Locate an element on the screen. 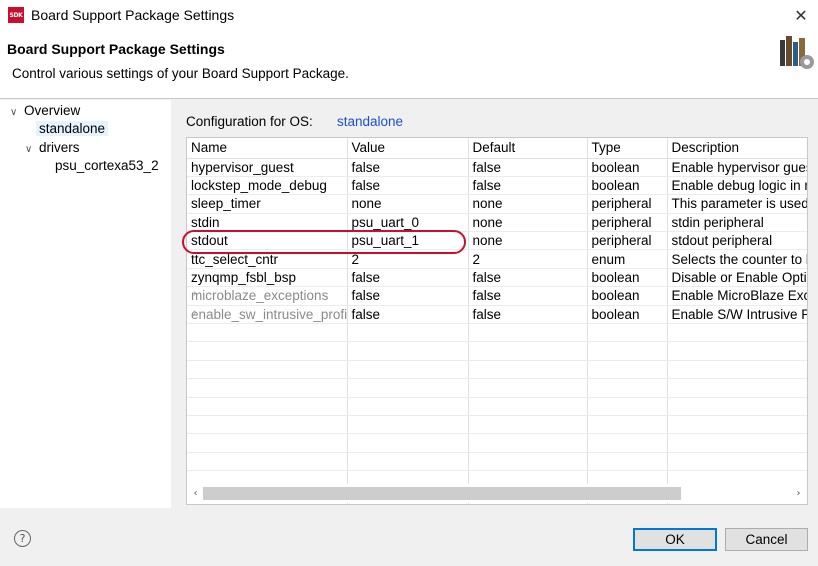 The image size is (818, 566). row-description: stdin peripheral is located at coordinates (737, 223).